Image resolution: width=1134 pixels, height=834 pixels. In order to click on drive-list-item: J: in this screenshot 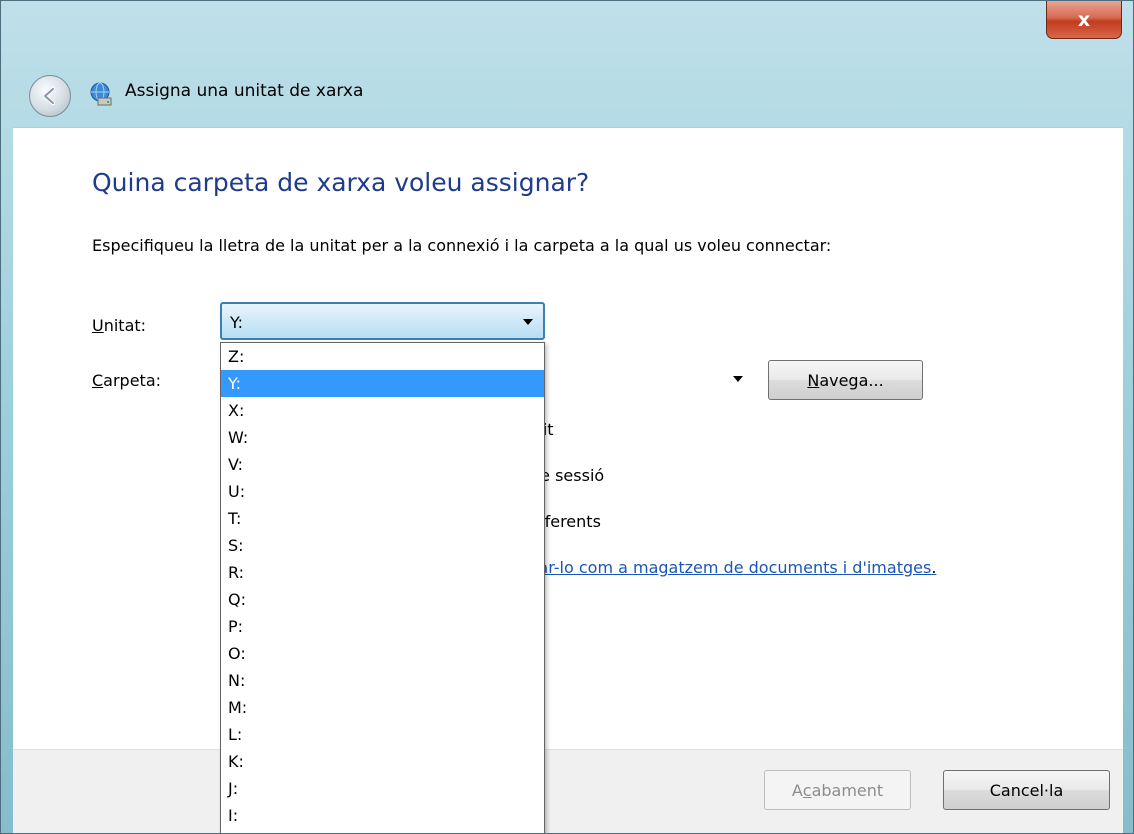, I will do `click(382, 788)`.